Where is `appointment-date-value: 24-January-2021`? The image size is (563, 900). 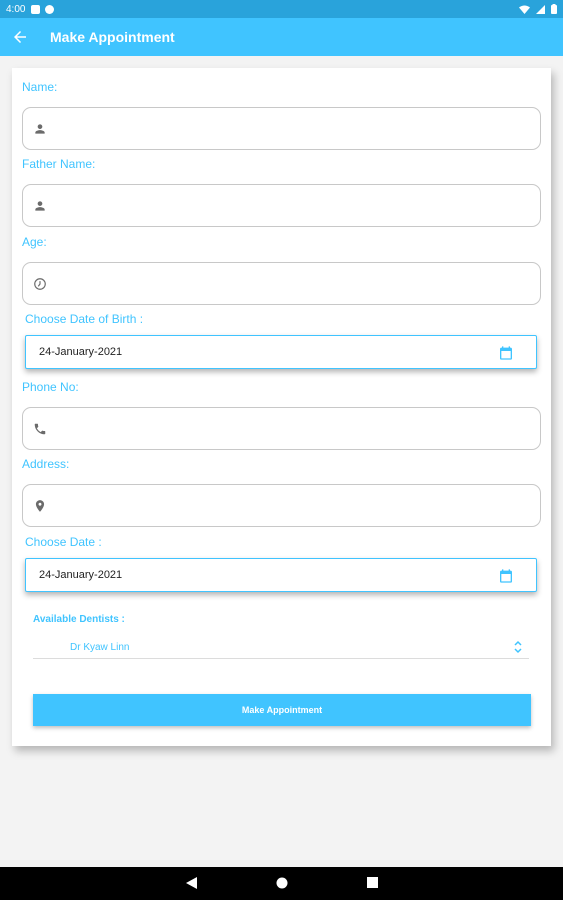 appointment-date-value: 24-January-2021 is located at coordinates (81, 575).